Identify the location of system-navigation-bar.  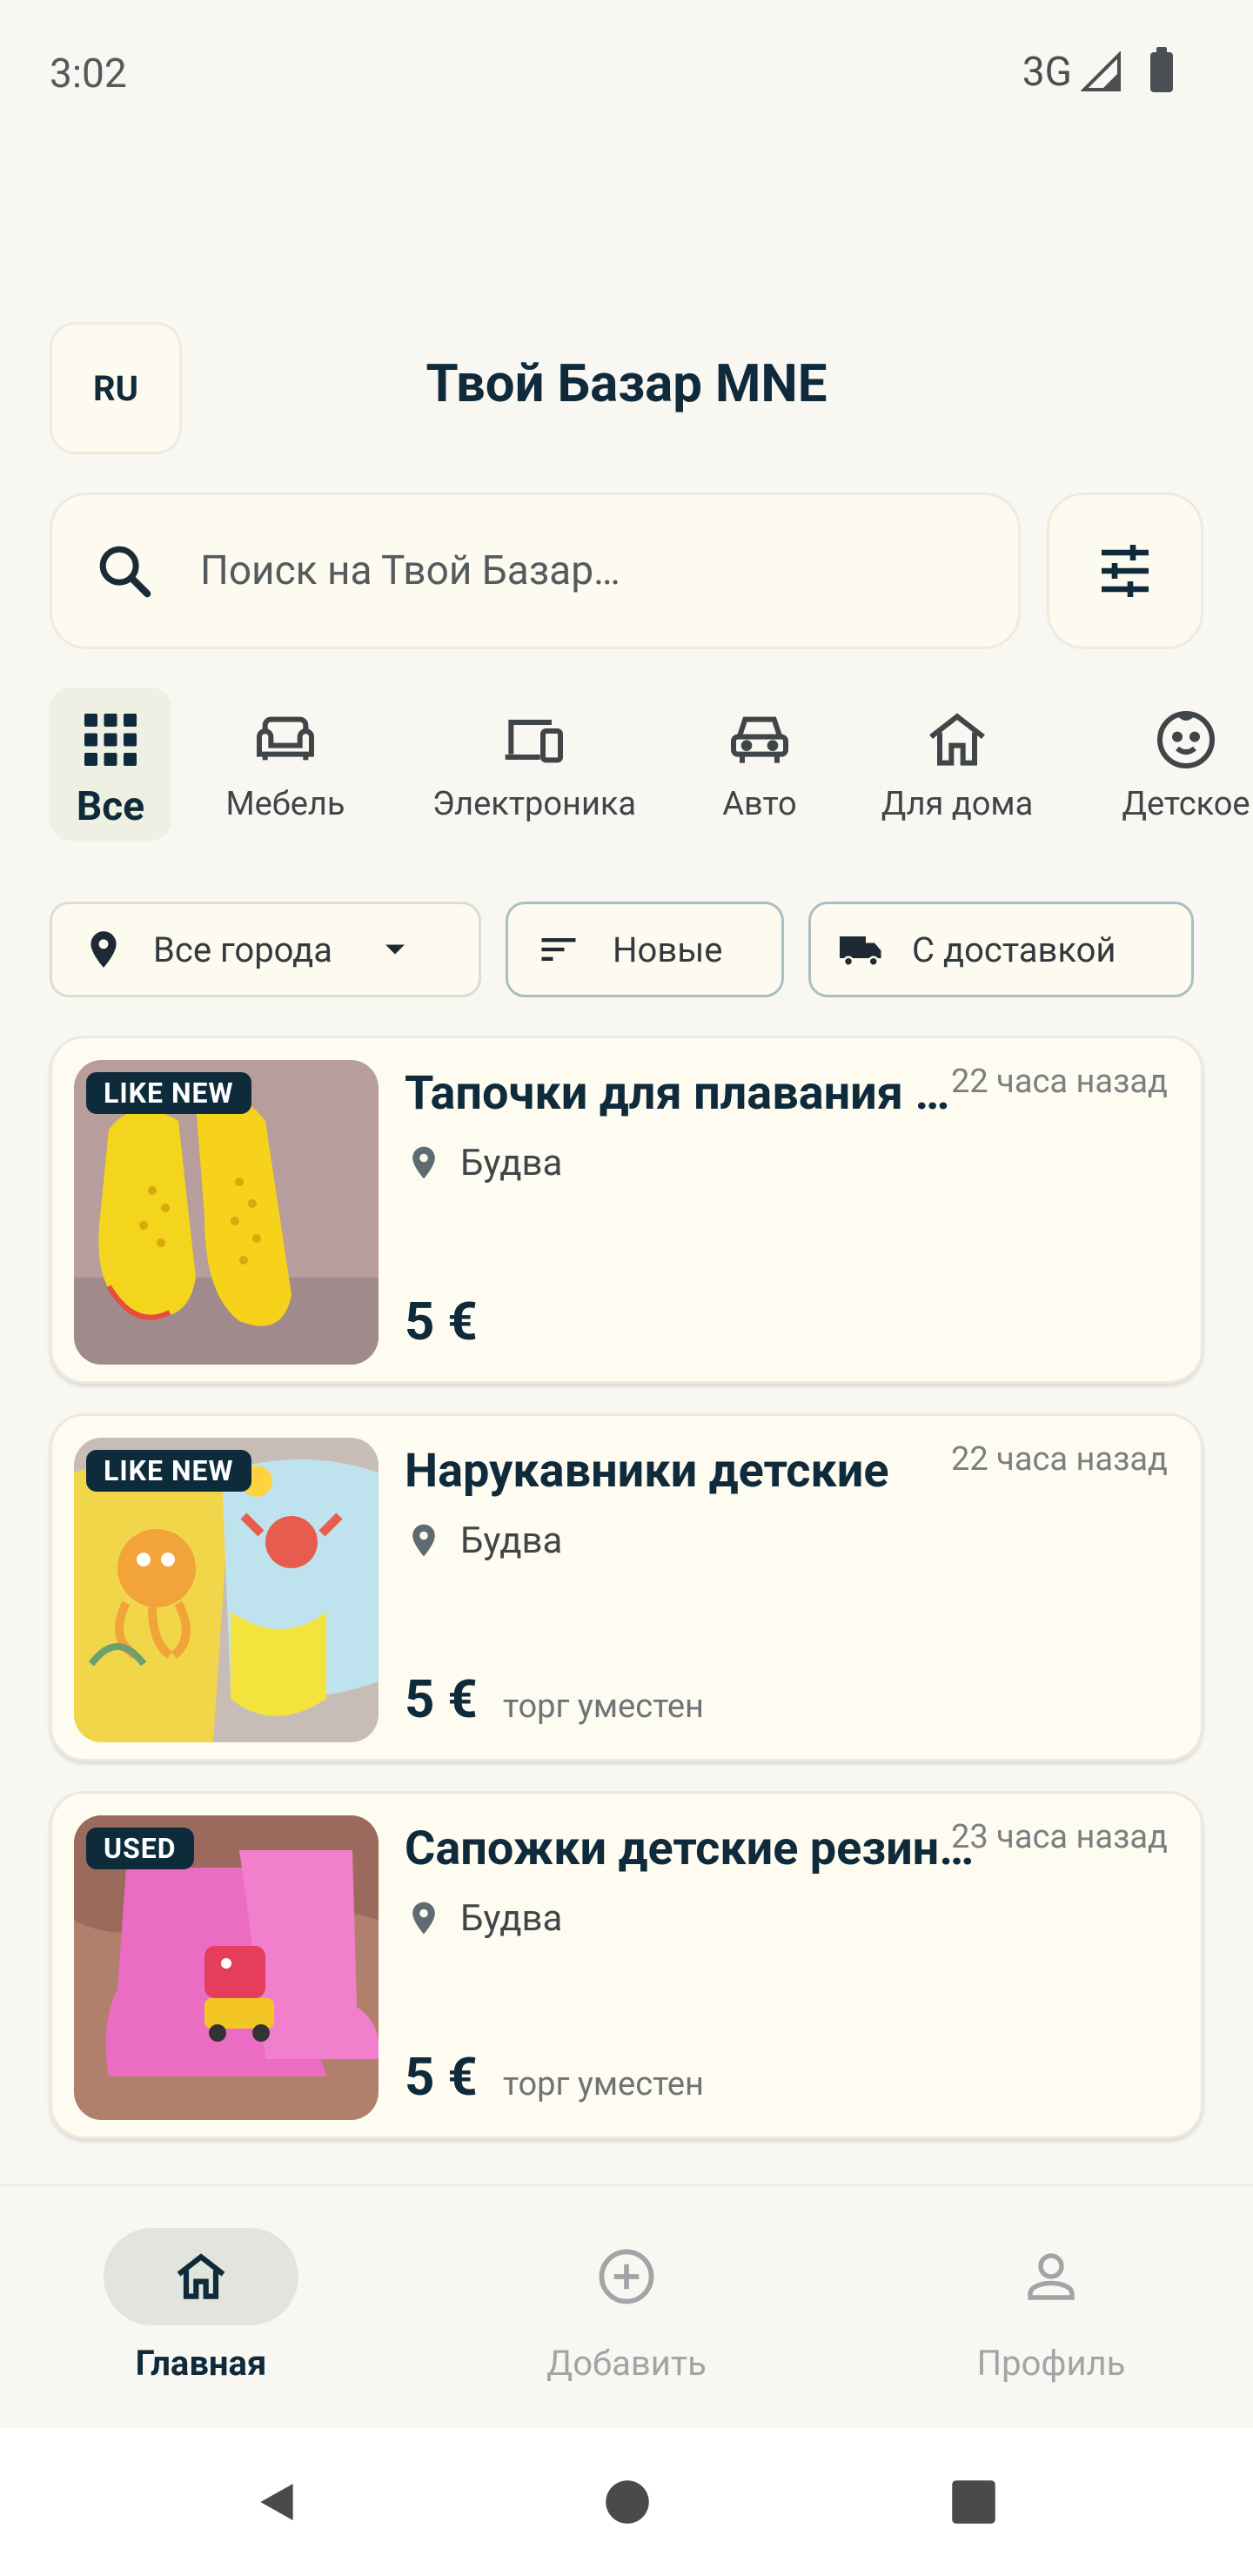
(626, 2502).